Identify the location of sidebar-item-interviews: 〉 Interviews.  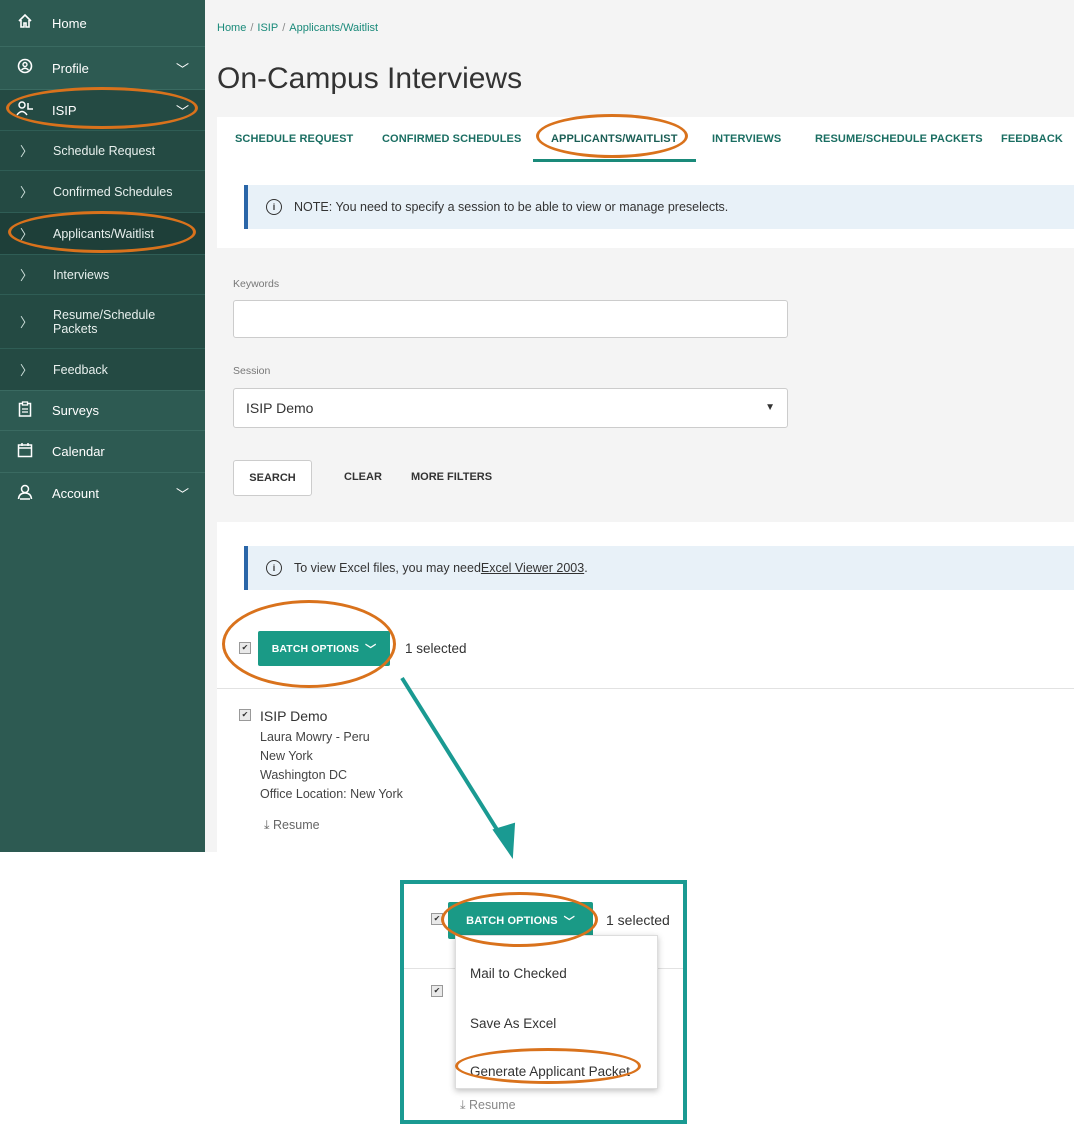
(102, 274).